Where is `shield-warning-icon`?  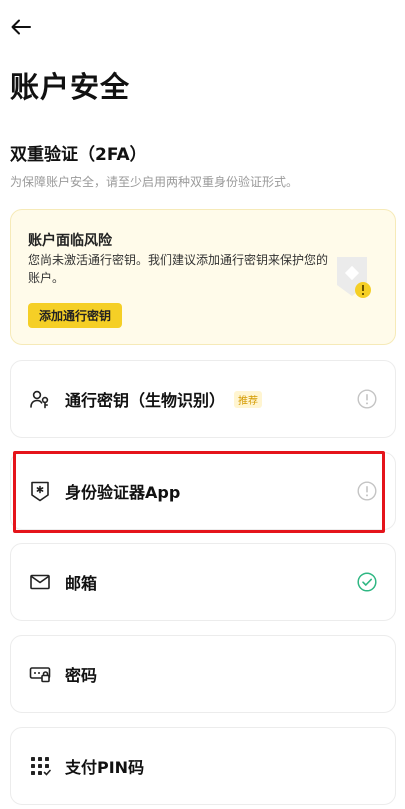 shield-warning-icon is located at coordinates (353, 278).